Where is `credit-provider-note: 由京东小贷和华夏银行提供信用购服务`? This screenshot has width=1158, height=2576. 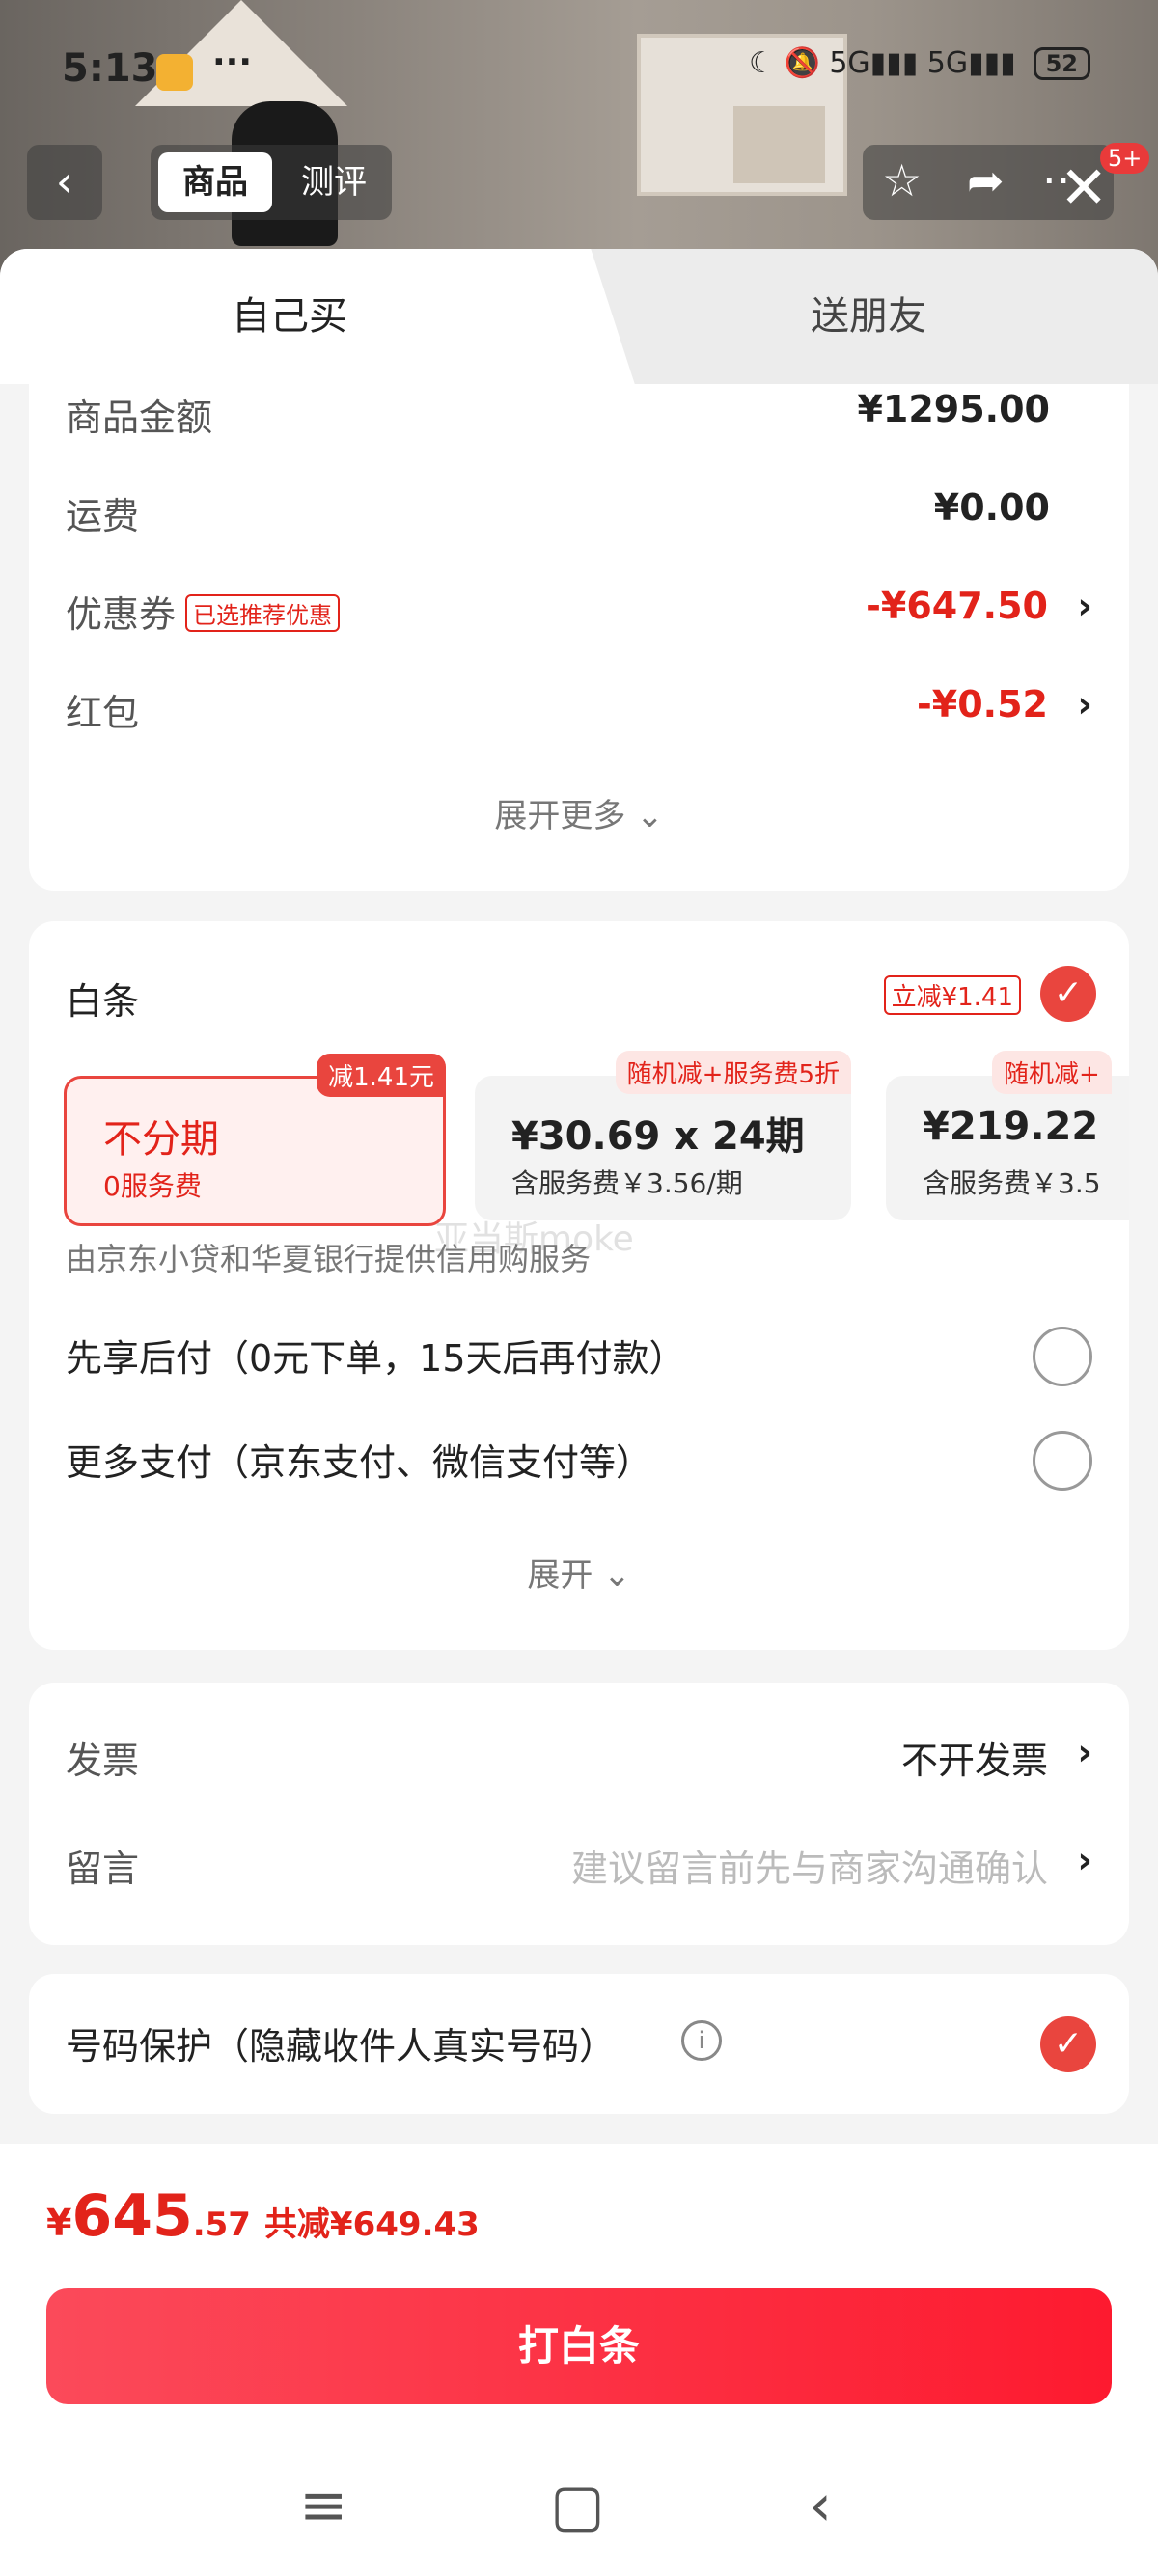 credit-provider-note: 由京东小贷和华夏银行提供信用购服务 is located at coordinates (329, 1259).